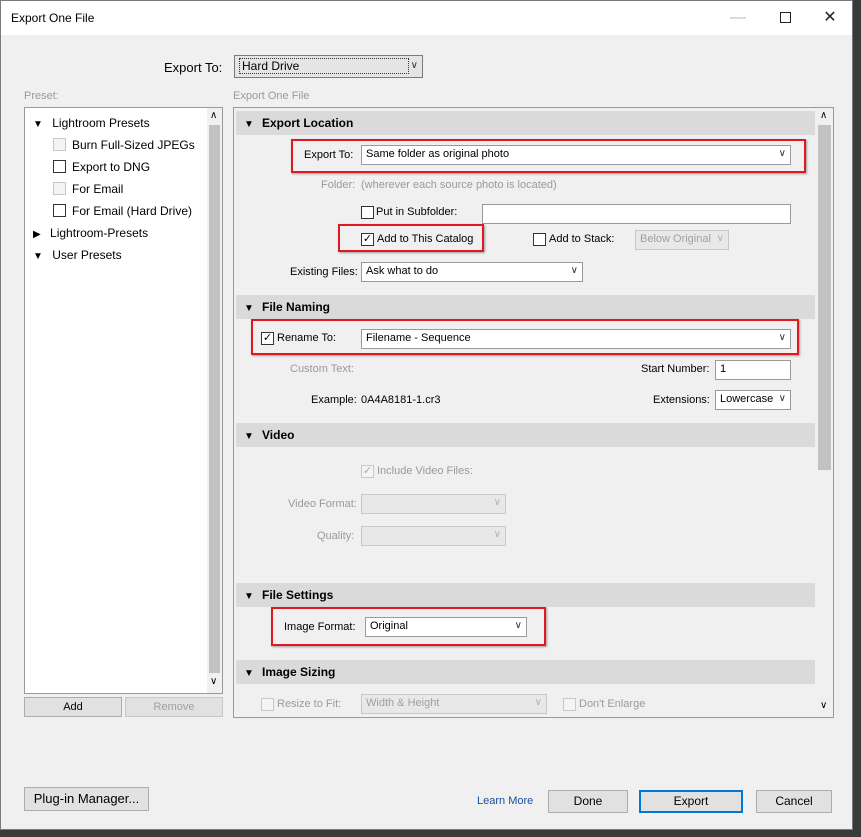  What do you see at coordinates (753, 370) in the screenshot?
I see `start-number-input: 1` at bounding box center [753, 370].